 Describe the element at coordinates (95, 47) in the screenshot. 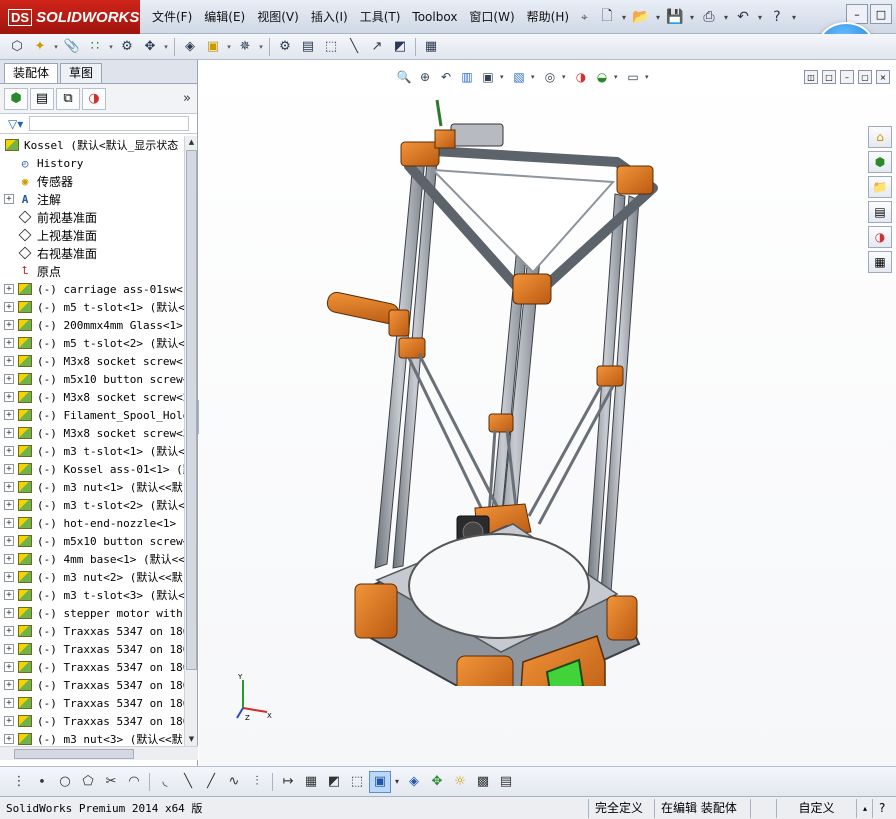

I see `linear-pattern-icon: ∷` at that location.